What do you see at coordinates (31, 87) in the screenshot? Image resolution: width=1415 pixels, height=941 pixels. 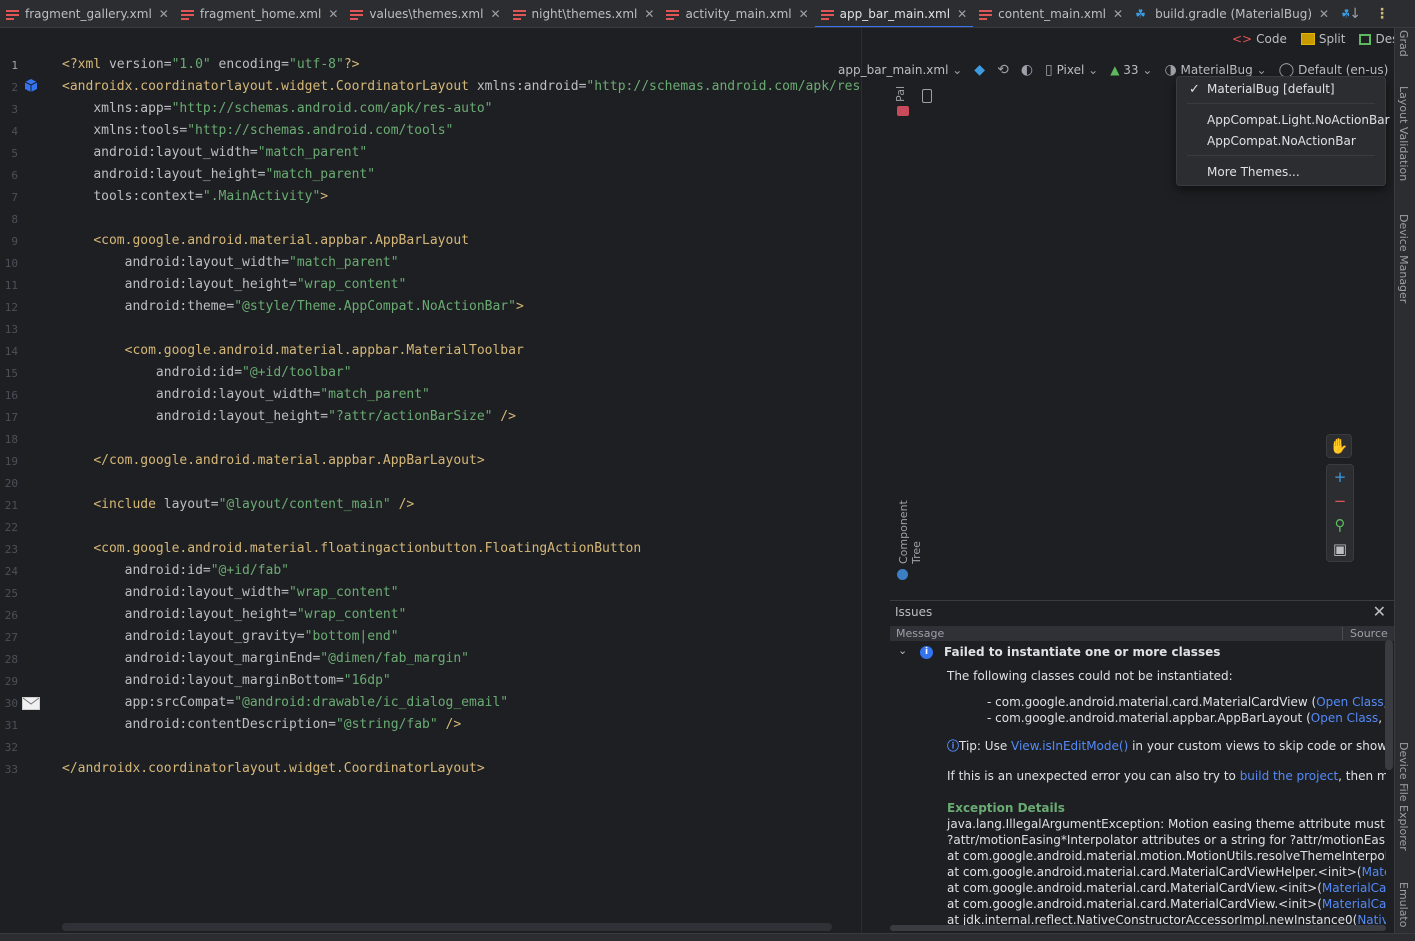 I see `cube-gutter-icon` at bounding box center [31, 87].